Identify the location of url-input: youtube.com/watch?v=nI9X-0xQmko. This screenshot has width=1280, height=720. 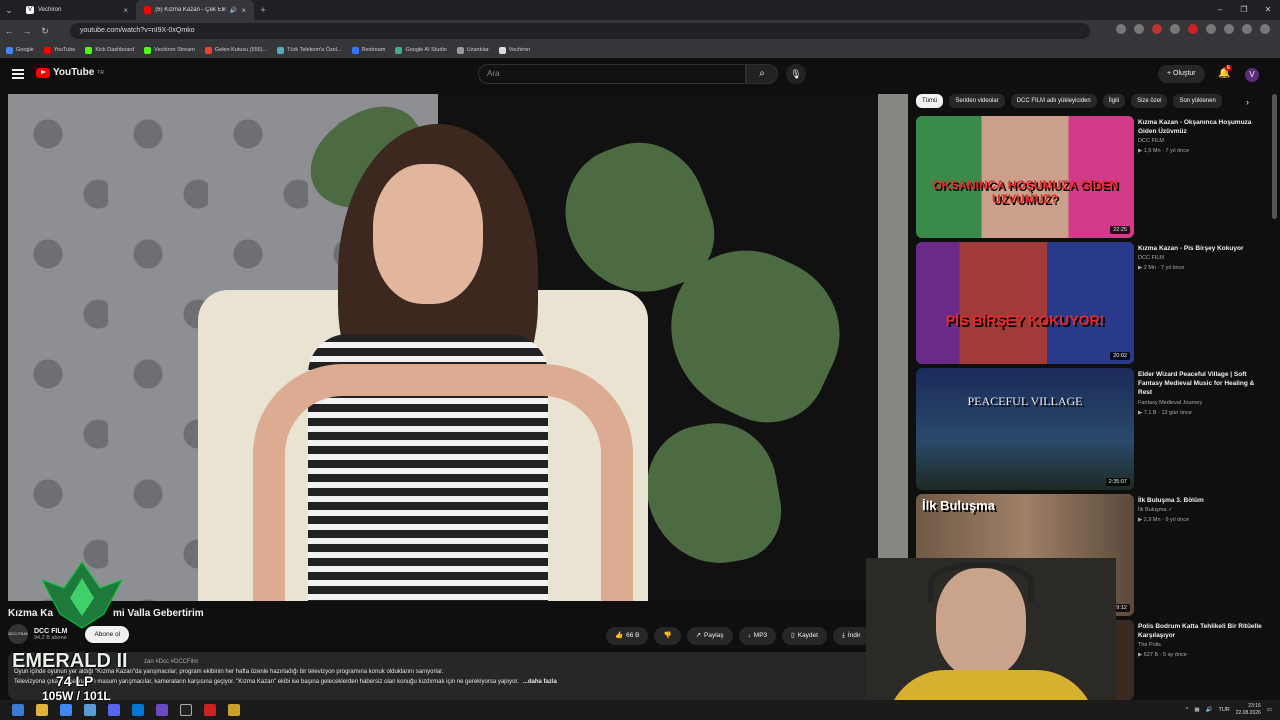
(580, 31).